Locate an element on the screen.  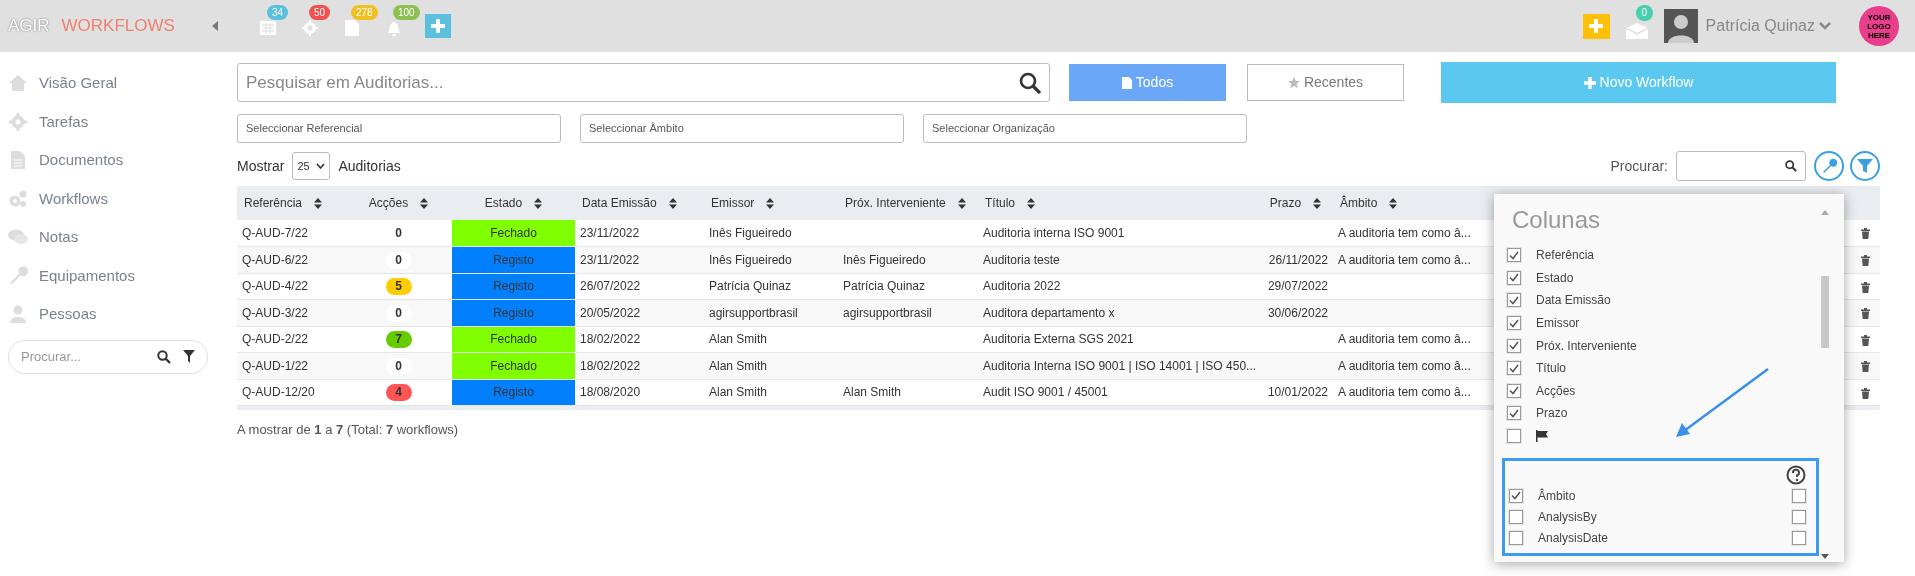
column-header: Emissor is located at coordinates (733, 203).